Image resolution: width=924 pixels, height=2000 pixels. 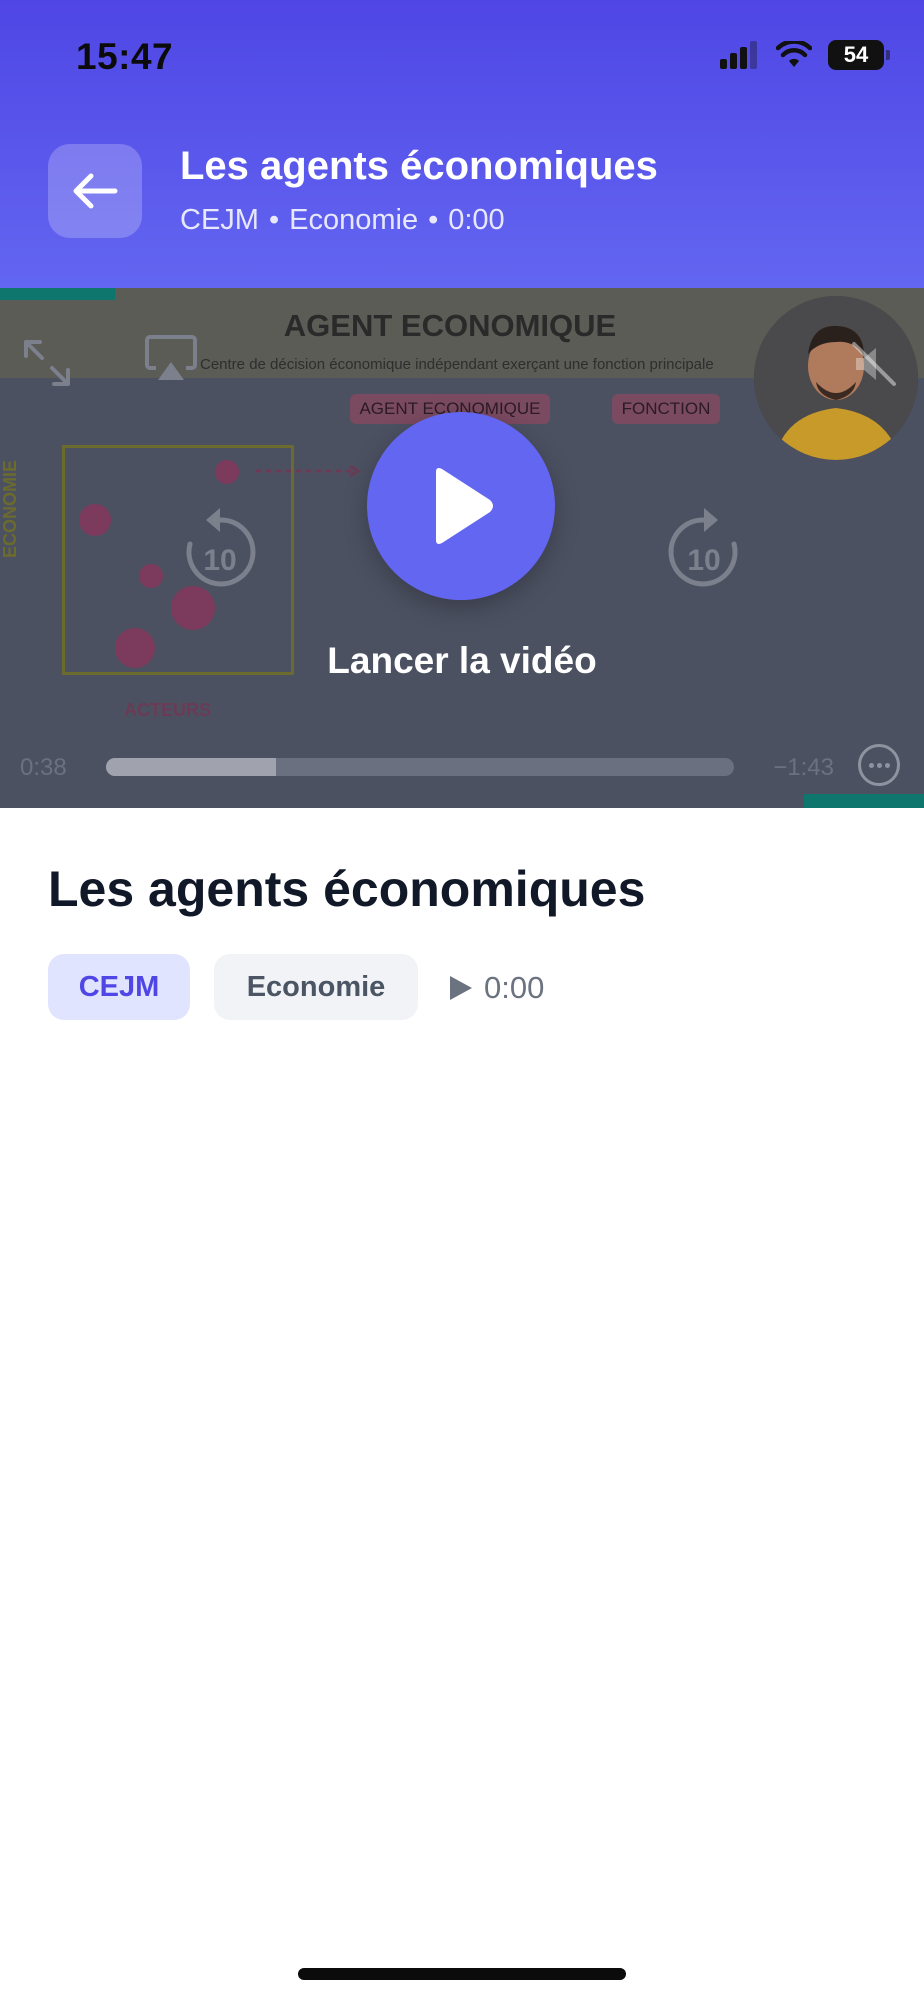 I want to click on play-icon, so click(x=464, y=506).